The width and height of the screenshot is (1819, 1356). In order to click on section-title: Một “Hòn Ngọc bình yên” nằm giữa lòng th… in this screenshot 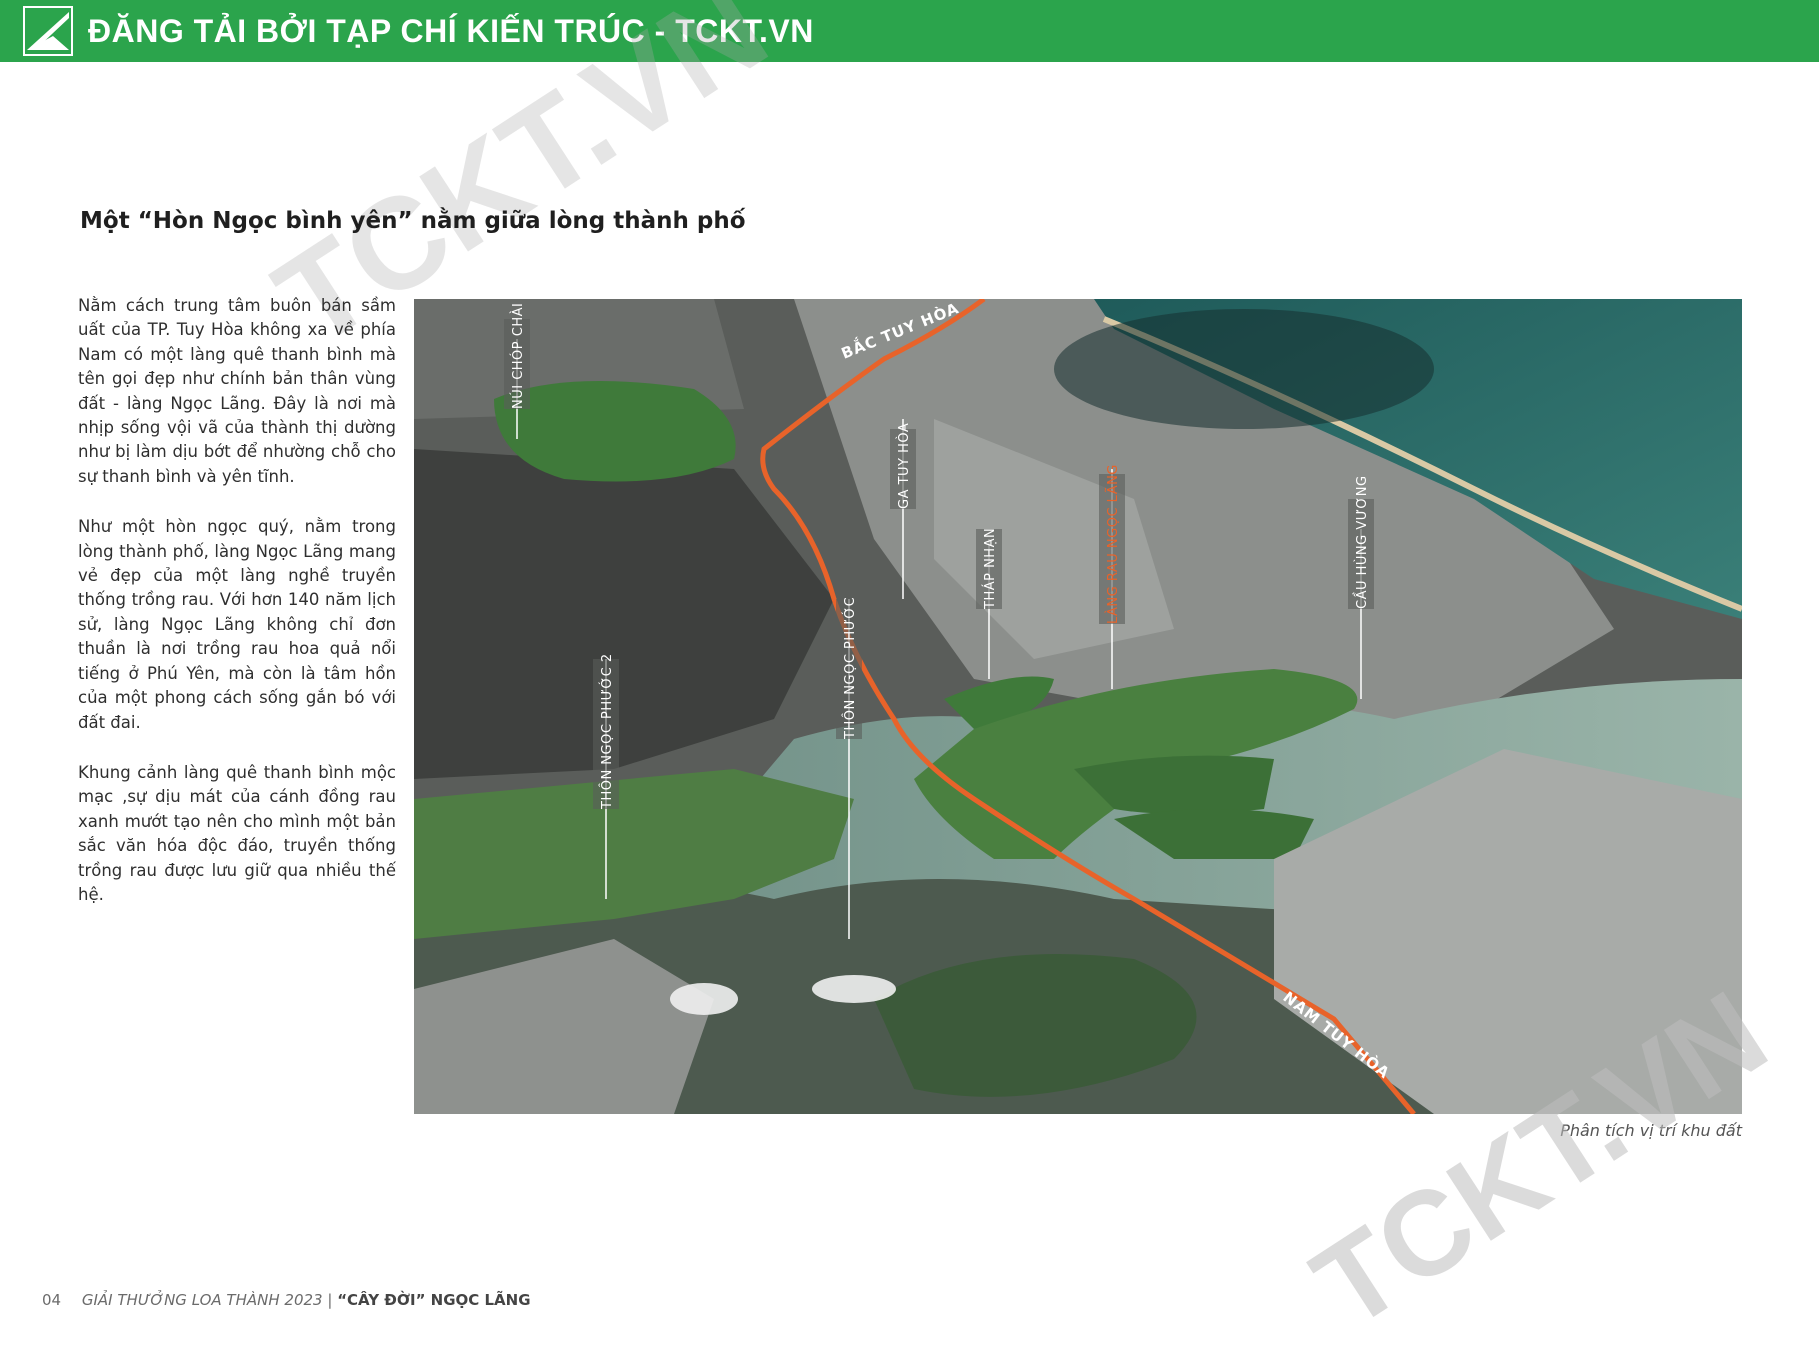, I will do `click(413, 221)`.